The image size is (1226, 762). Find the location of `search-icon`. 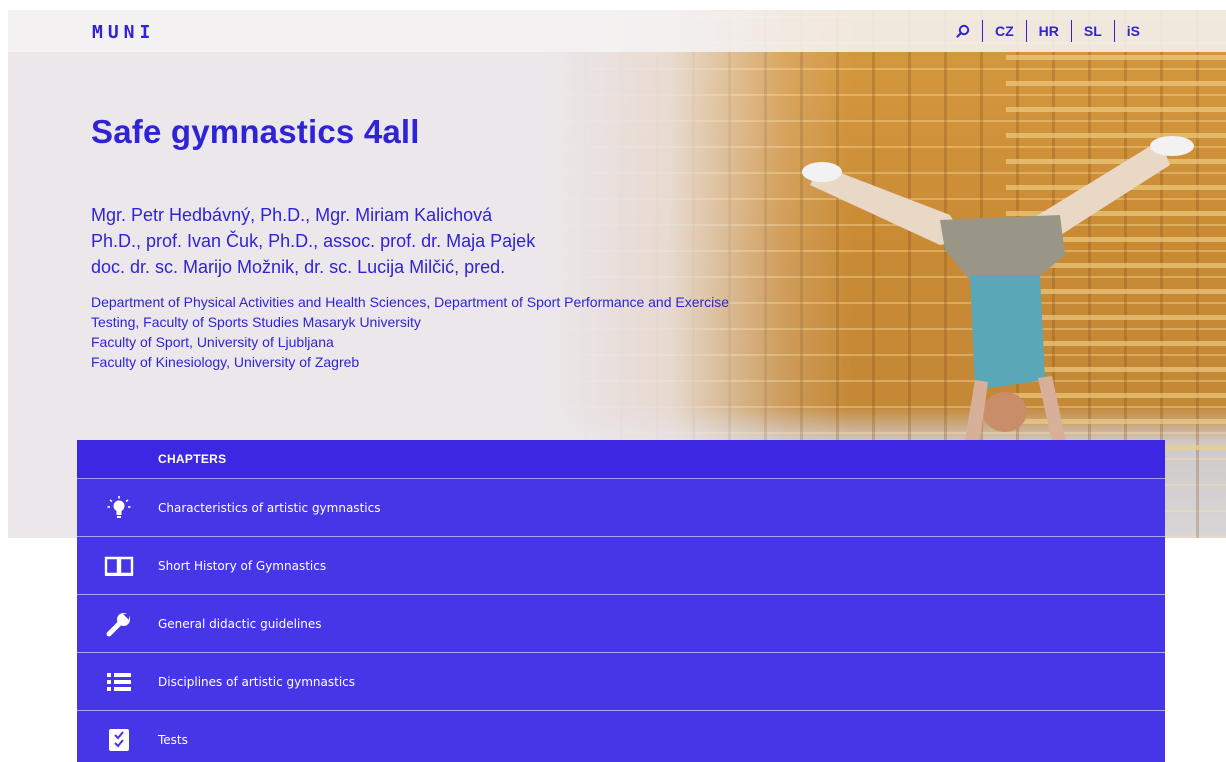

search-icon is located at coordinates (963, 31).